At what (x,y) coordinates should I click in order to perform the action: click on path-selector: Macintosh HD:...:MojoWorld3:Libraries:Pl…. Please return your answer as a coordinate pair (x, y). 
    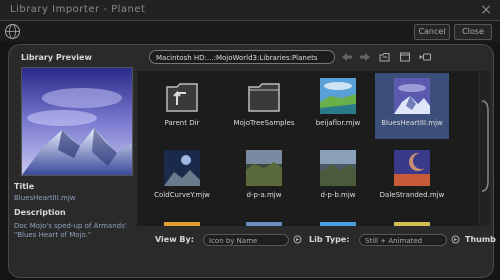
    Looking at the image, I should click on (242, 57).